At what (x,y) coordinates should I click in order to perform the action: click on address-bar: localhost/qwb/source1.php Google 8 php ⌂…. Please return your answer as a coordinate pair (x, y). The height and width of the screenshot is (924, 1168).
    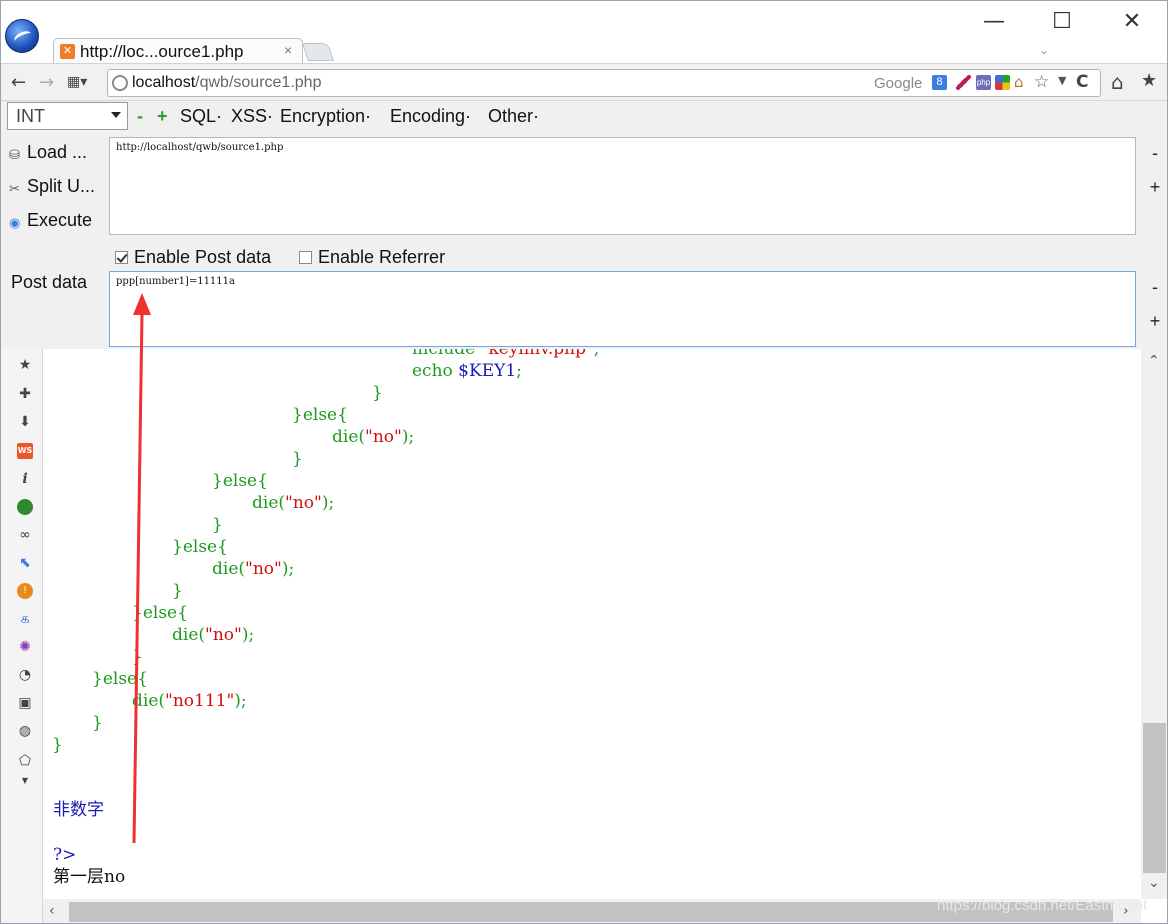
    Looking at the image, I should click on (604, 83).